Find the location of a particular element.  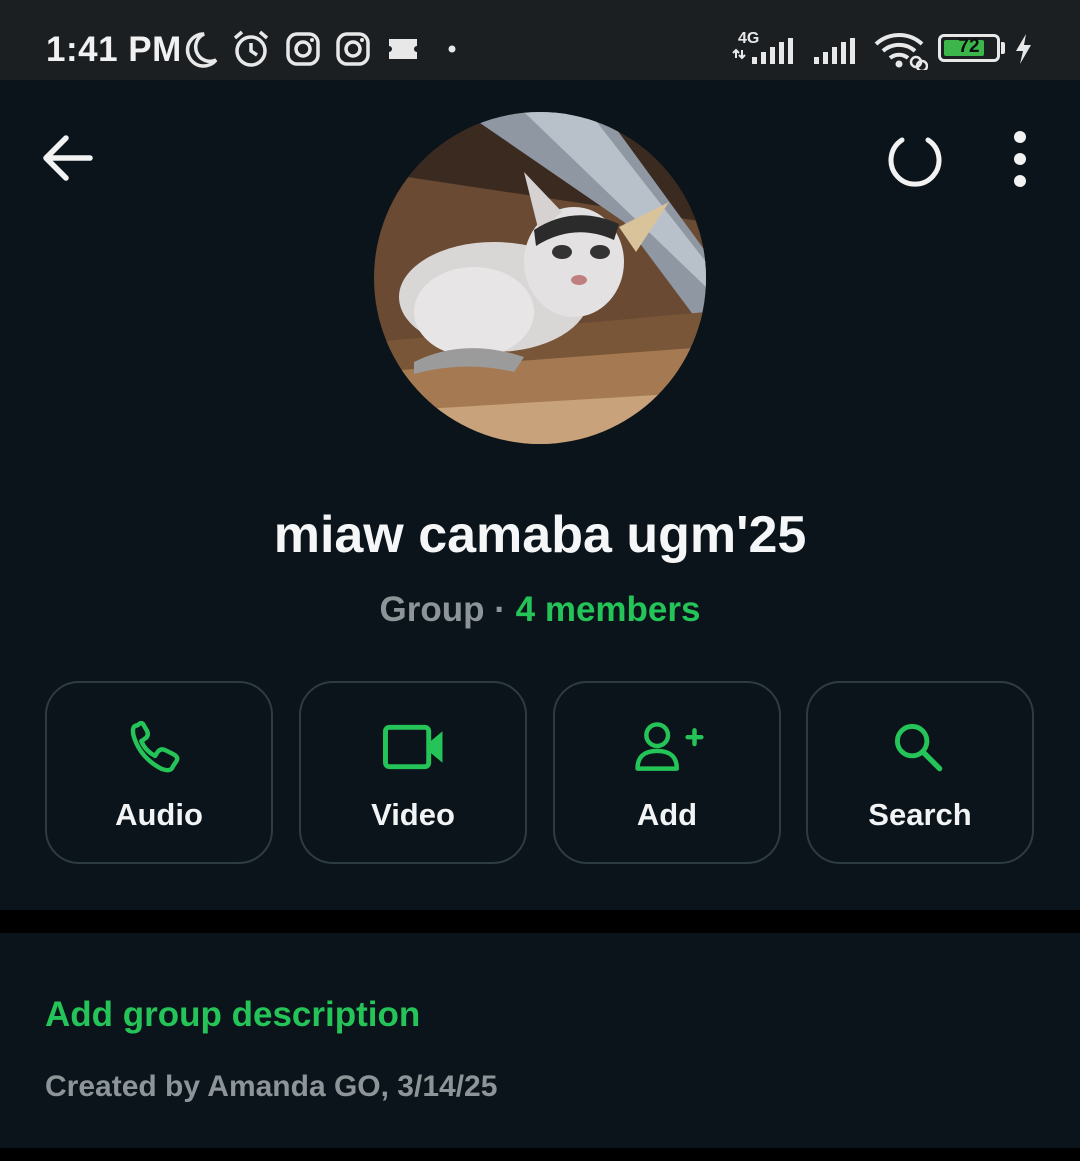

group-type-label: Group is located at coordinates (432, 609).